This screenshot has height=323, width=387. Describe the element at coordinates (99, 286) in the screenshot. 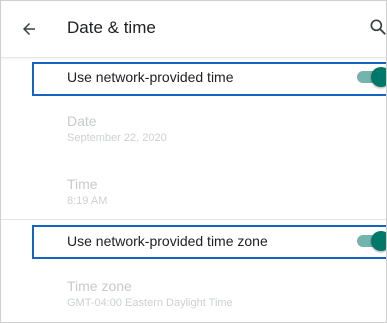

I see `timezone-label: Time zone` at that location.